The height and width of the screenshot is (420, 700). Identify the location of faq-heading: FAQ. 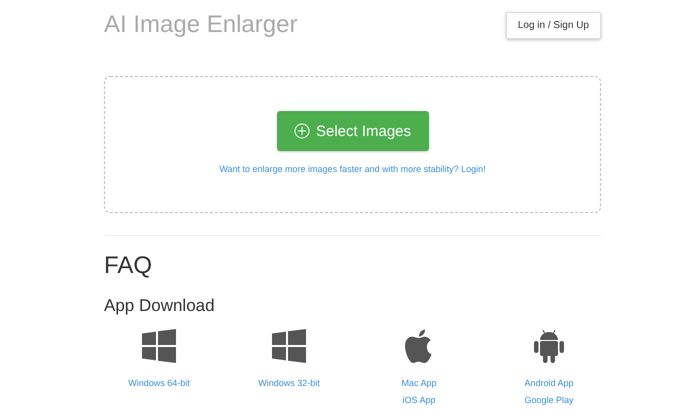
(129, 266).